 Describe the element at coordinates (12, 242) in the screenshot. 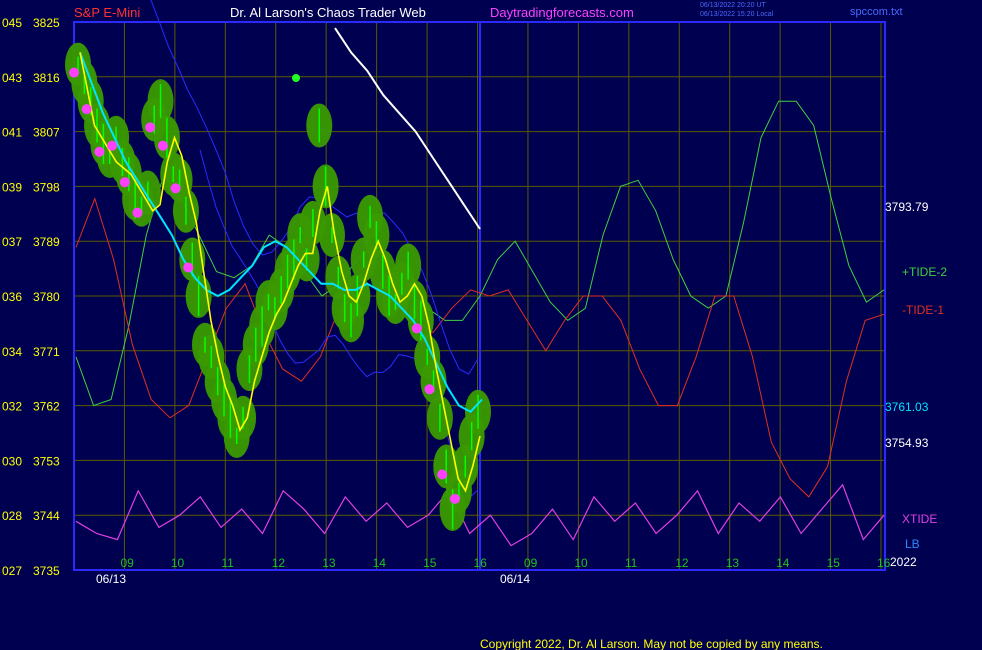

I see `y-tick-left: 037` at that location.